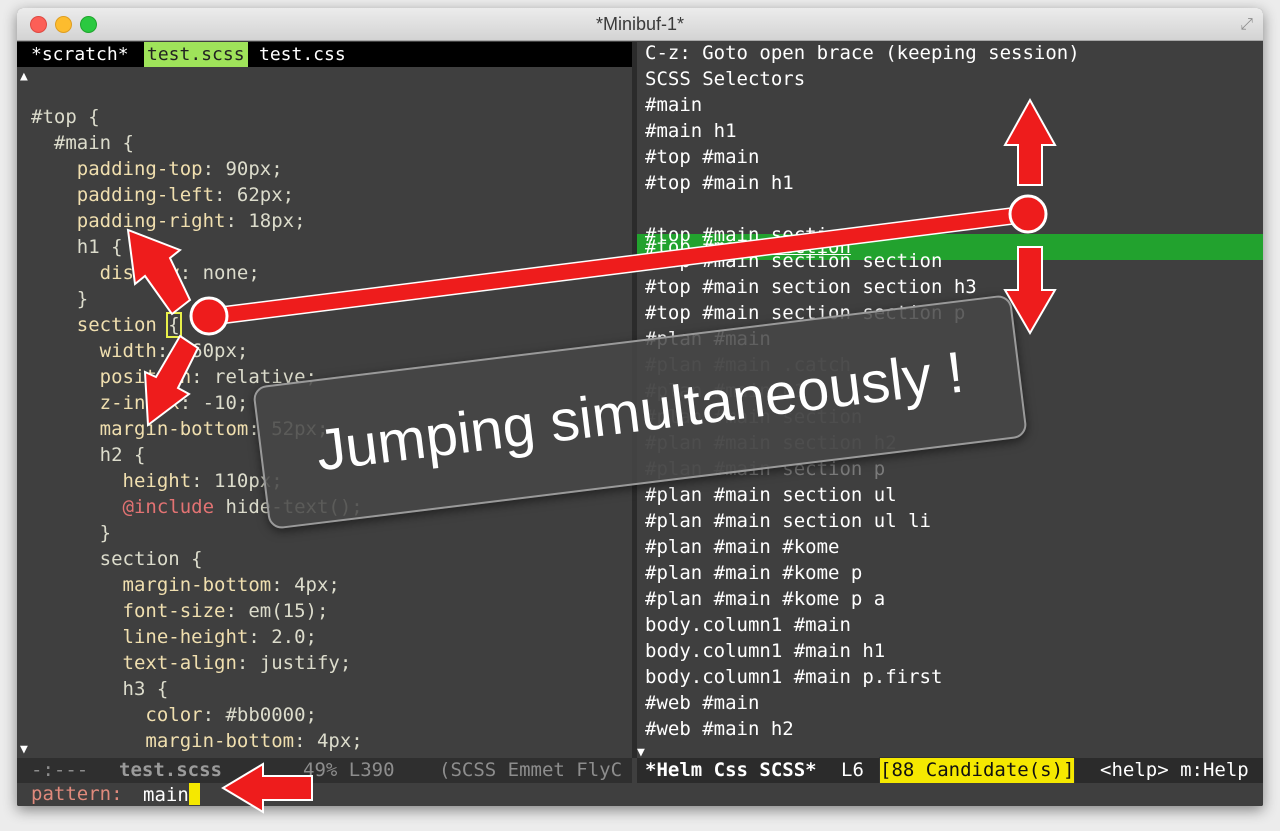 Image resolution: width=1280 pixels, height=831 pixels. Describe the element at coordinates (159, 272) in the screenshot. I see `arrow-up-left-icon` at that location.